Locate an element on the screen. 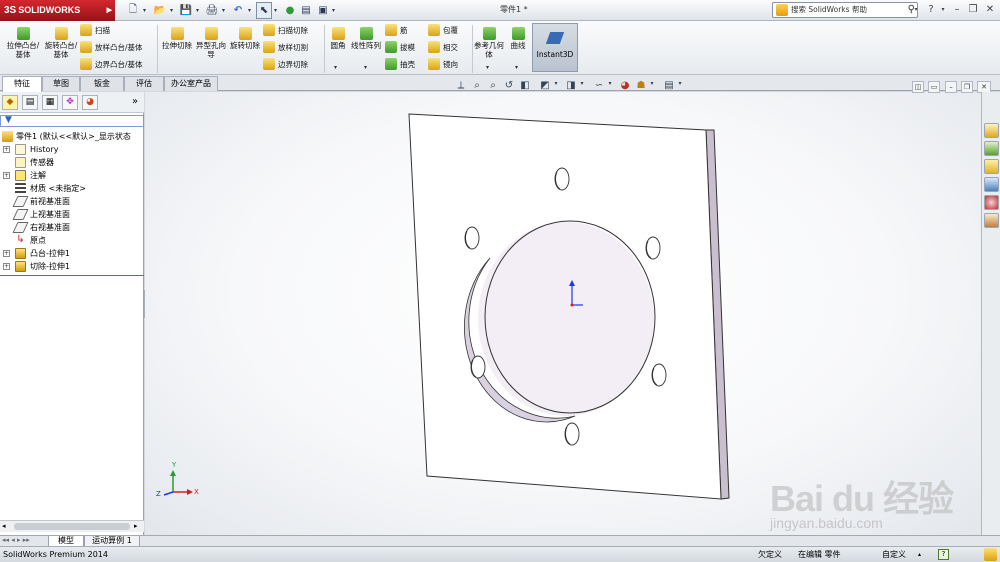  select-dropdown-icon: ▾ is located at coordinates (275, 10).